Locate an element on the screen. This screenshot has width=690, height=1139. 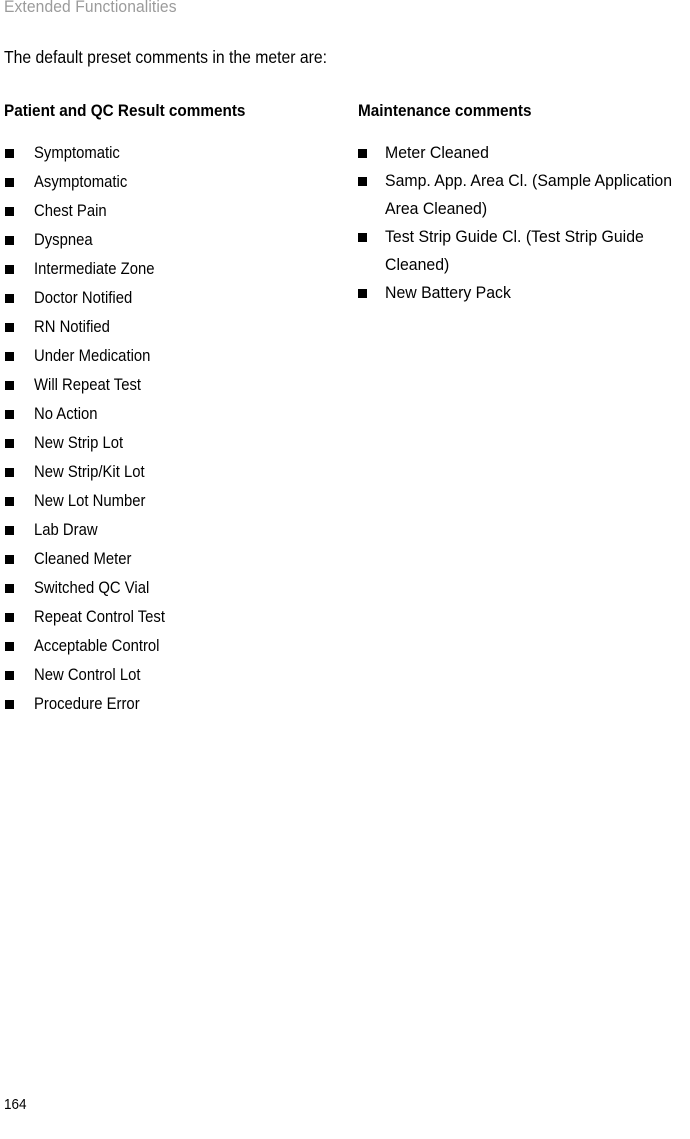
list-item-label: Doctor Notified is located at coordinates (83, 298).